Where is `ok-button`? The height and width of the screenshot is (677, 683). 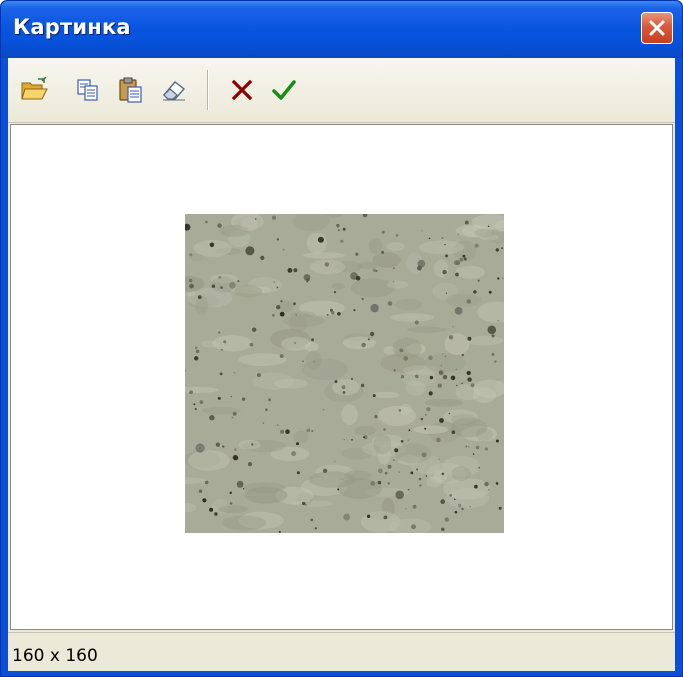 ok-button is located at coordinates (284, 90).